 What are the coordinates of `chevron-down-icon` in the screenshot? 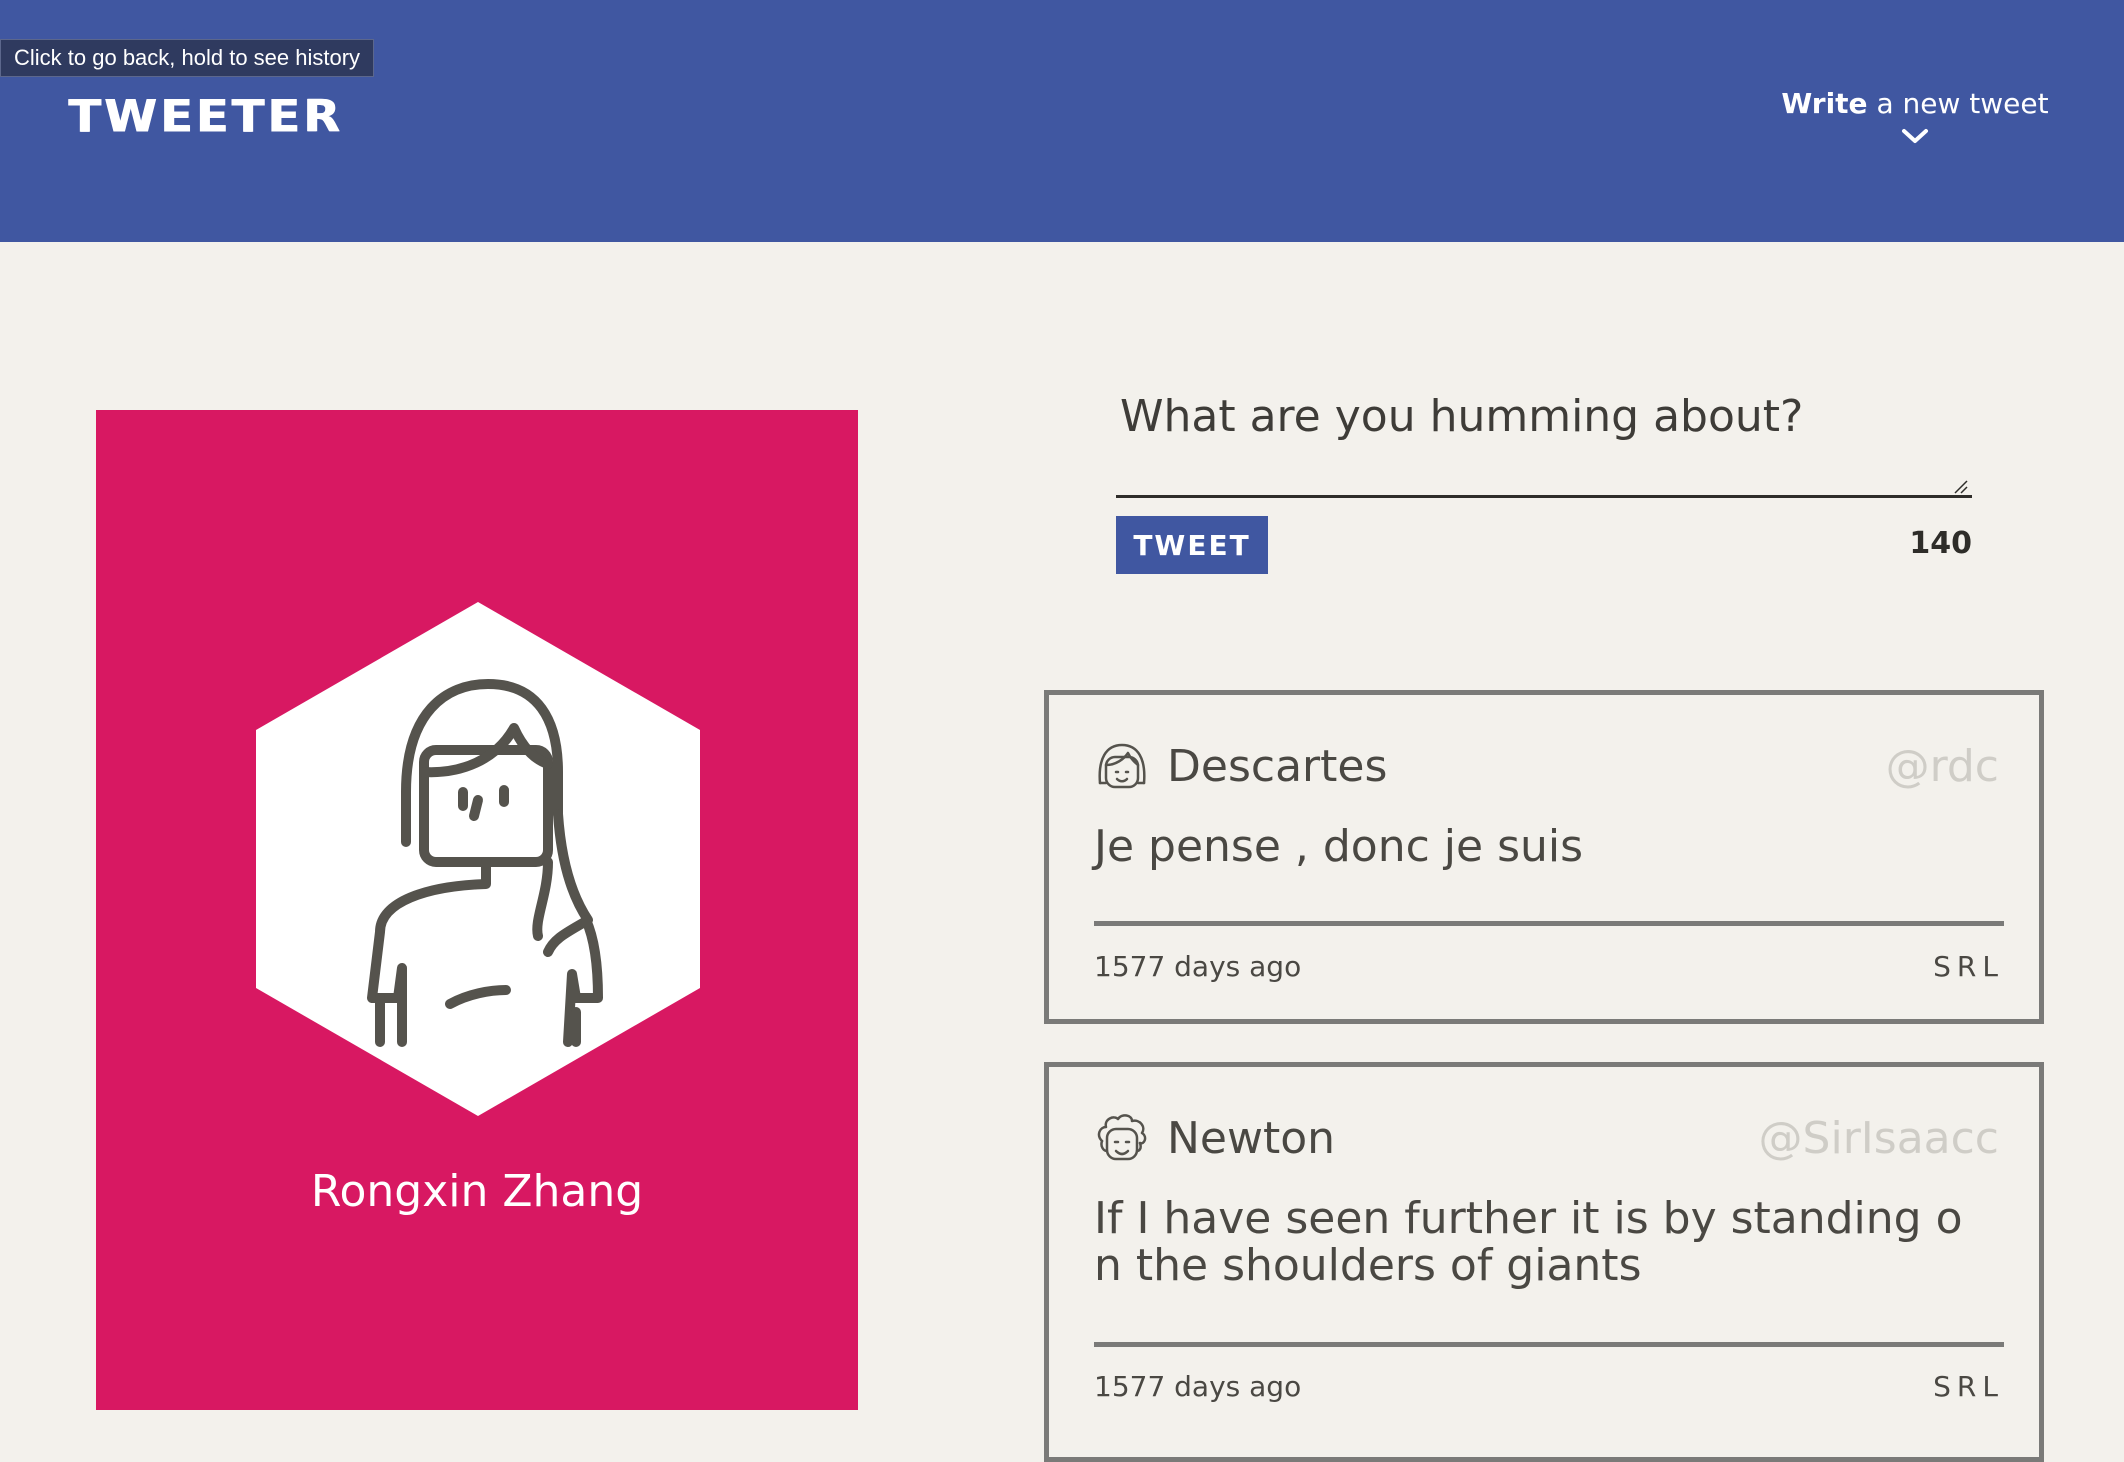 It's located at (1915, 136).